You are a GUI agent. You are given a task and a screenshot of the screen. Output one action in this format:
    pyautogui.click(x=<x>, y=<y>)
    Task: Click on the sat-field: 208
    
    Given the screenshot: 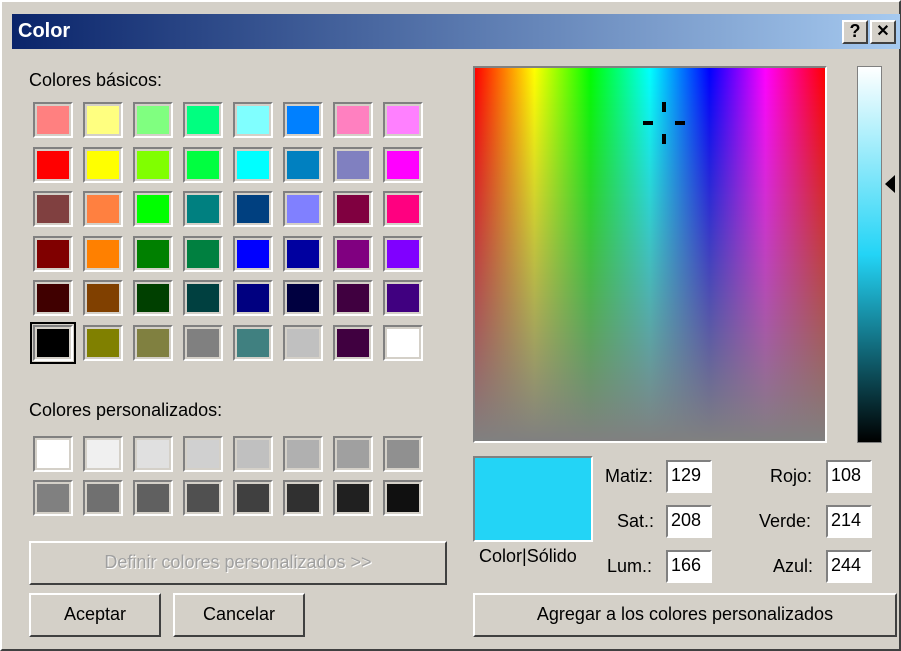 What is the action you would take?
    pyautogui.click(x=689, y=521)
    